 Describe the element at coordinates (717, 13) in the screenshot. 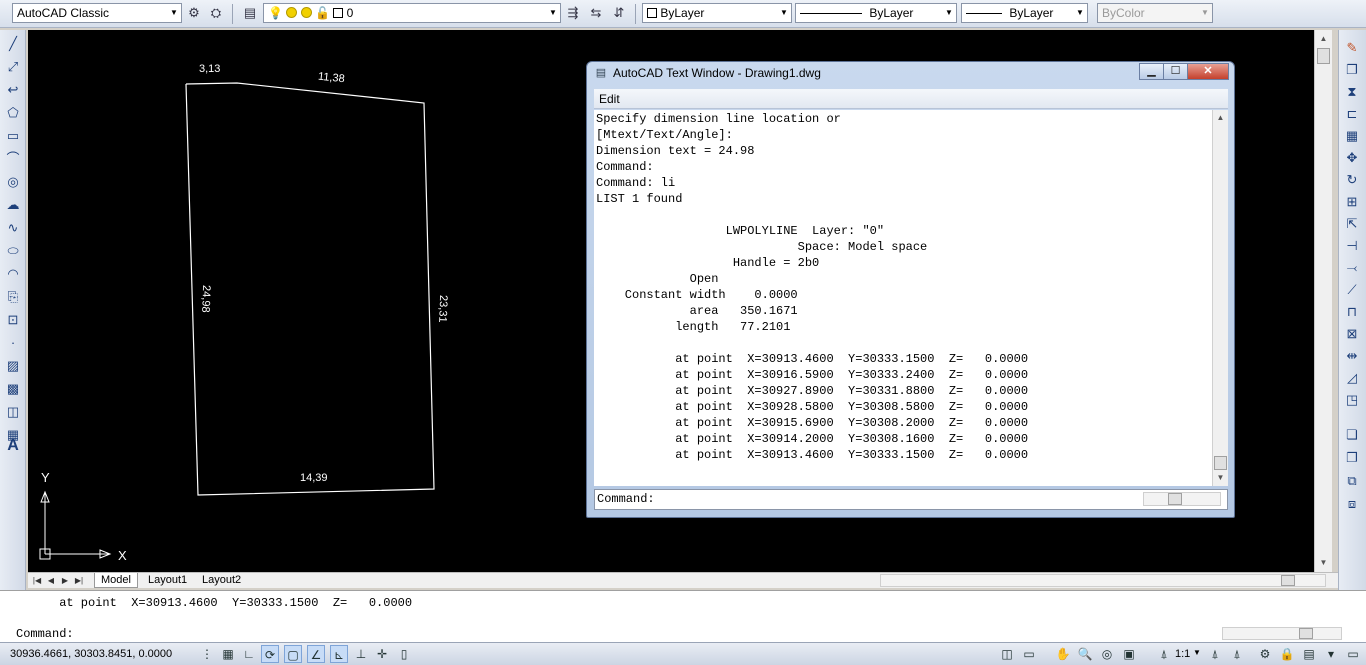

I see `color-dropdown: ByLayer ▼` at that location.